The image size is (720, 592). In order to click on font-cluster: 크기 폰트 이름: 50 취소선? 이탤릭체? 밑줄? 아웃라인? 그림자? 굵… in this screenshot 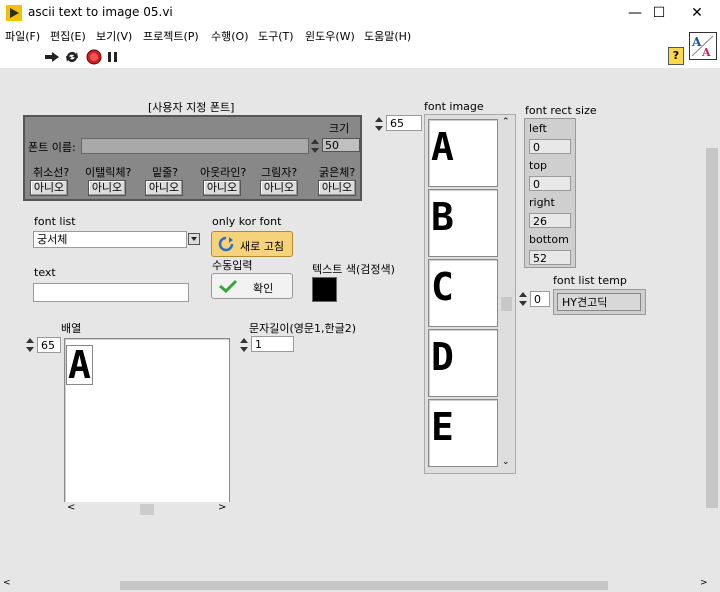, I will do `click(192, 158)`.